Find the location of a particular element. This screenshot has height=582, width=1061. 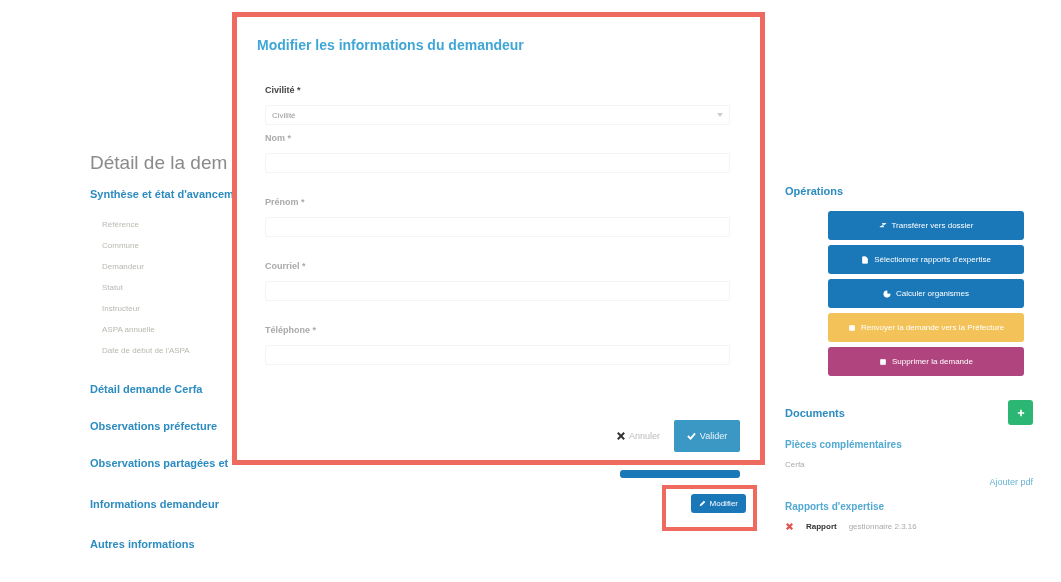

dialog-title: Modifier les informations du demandeur is located at coordinates (391, 45).